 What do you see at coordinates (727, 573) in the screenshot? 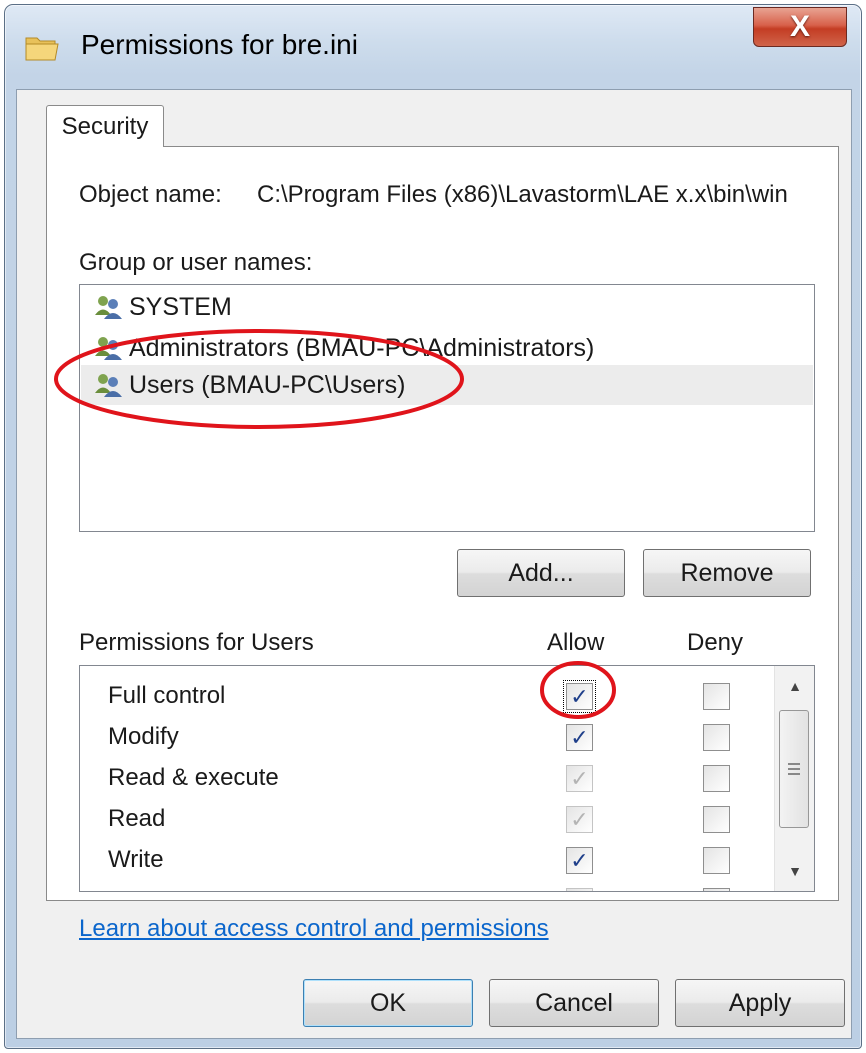
I see `remove-button: Remove` at bounding box center [727, 573].